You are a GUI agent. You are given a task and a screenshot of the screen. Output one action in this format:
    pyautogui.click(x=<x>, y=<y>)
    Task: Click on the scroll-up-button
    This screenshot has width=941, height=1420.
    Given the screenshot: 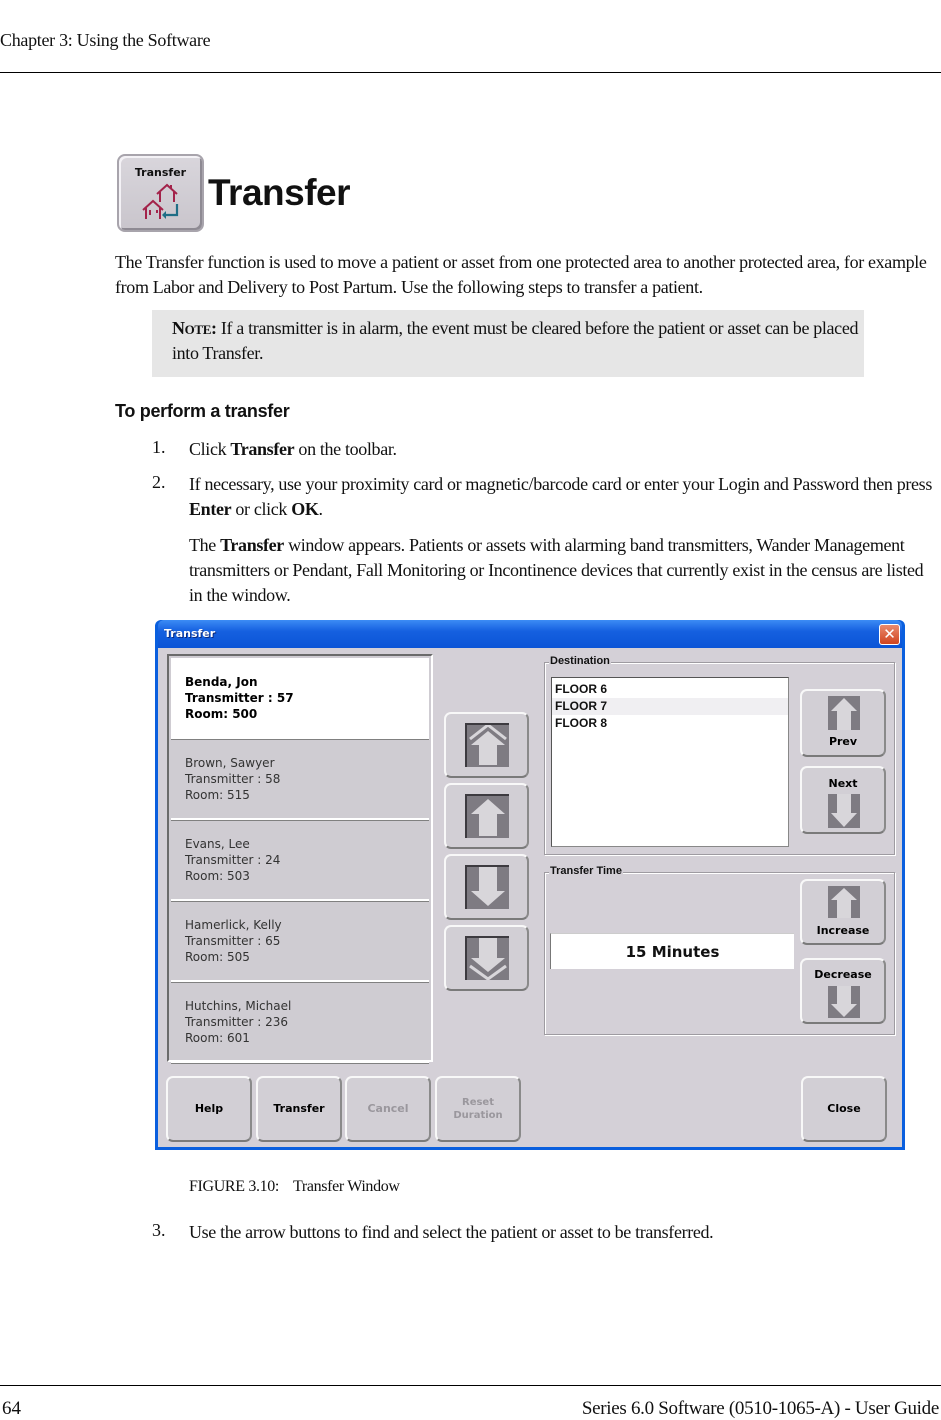 What is the action you would take?
    pyautogui.click(x=486, y=816)
    